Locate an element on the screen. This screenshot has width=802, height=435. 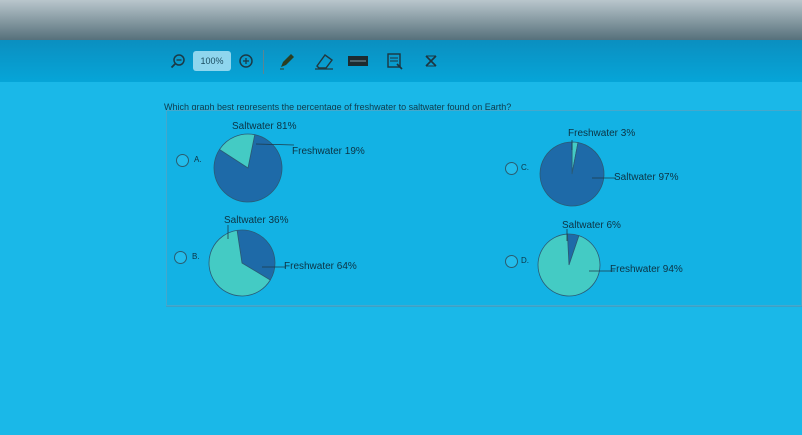
option-a-side-label: Freshwater 19% is located at coordinates (328, 151).